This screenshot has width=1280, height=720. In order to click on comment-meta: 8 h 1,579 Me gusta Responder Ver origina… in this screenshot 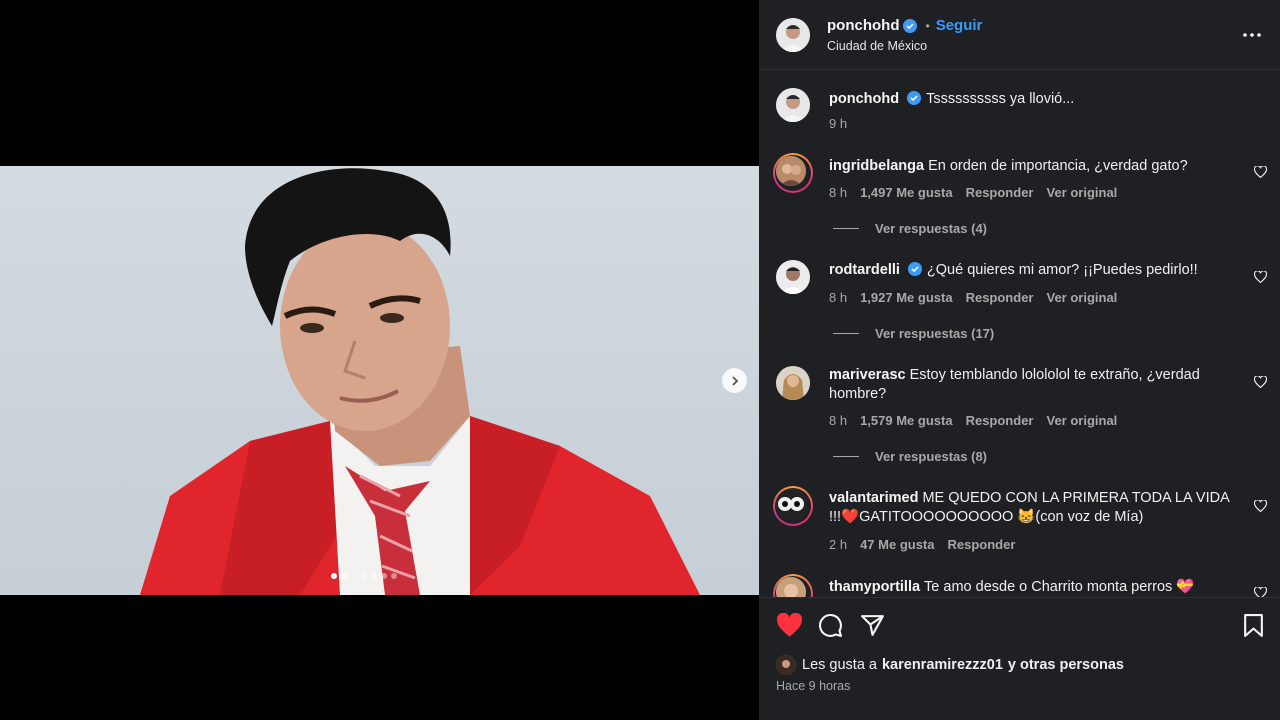, I will do `click(973, 420)`.